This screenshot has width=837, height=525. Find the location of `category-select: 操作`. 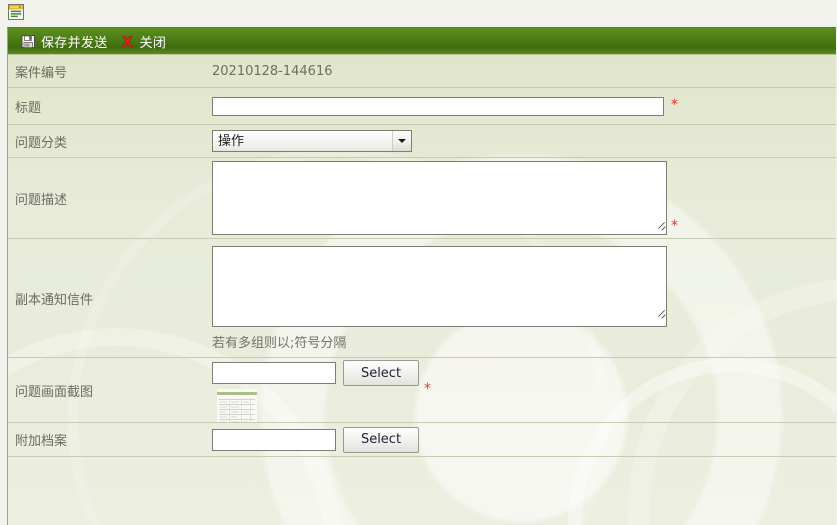

category-select: 操作 is located at coordinates (312, 141).